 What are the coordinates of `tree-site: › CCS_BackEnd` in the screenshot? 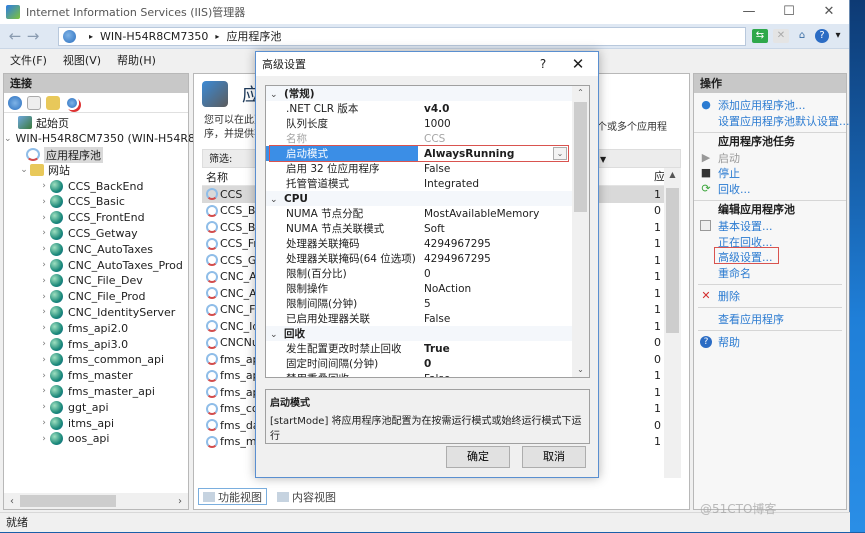 It's located at (96, 186).